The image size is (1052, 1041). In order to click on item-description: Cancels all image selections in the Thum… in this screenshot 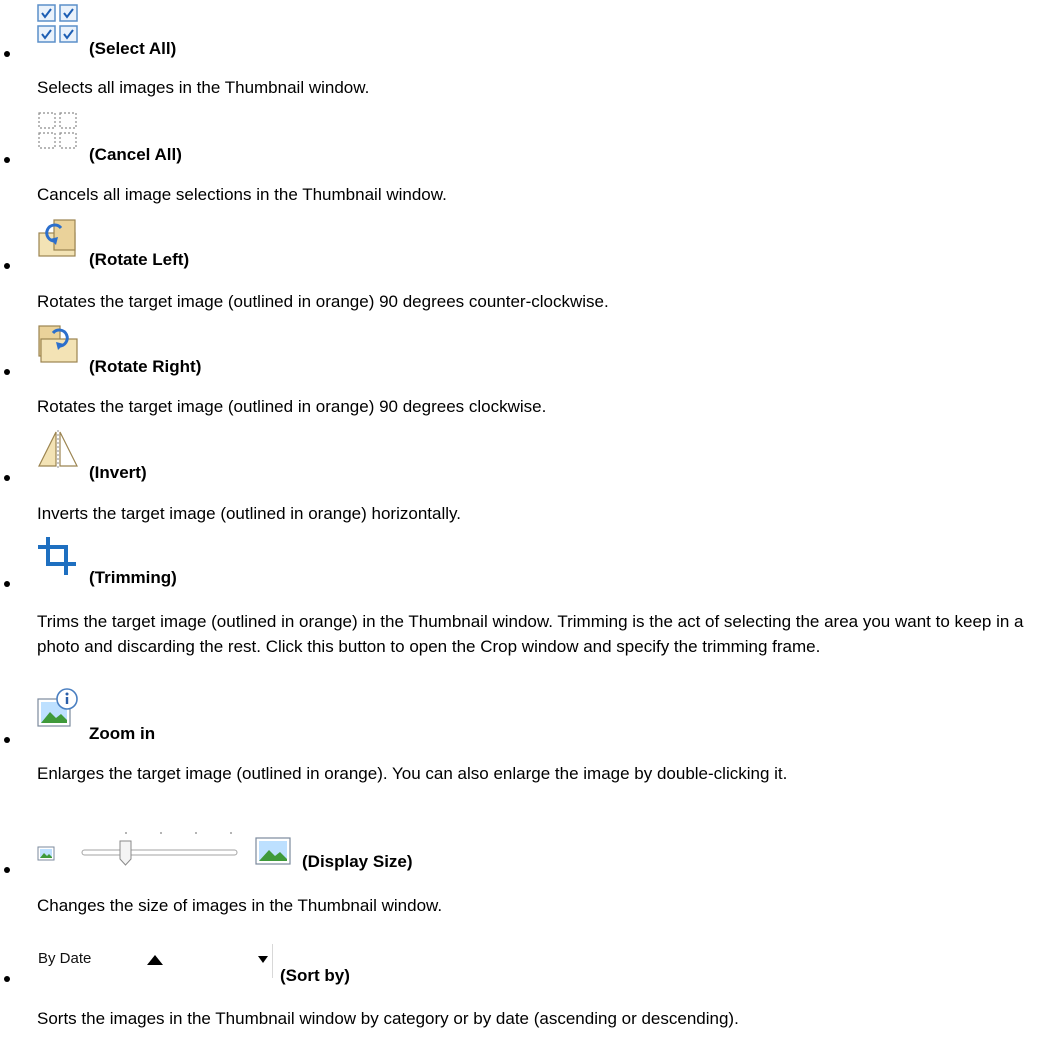, I will do `click(242, 194)`.